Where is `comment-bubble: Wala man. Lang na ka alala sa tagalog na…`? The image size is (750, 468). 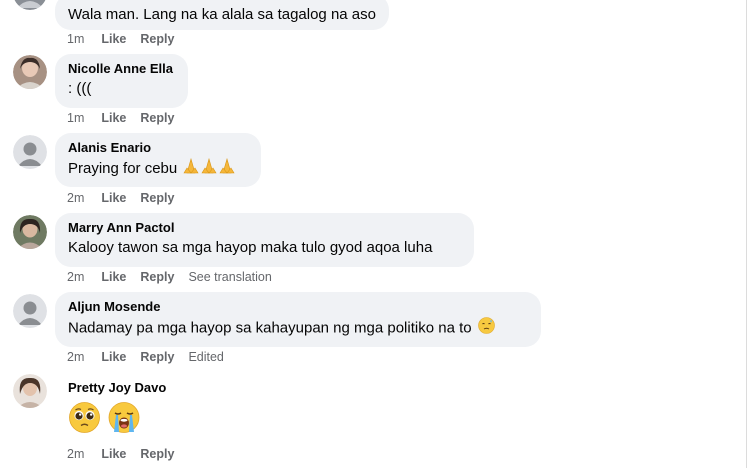
comment-bubble: Wala man. Lang na ka alala sa tagalog na… is located at coordinates (222, 15).